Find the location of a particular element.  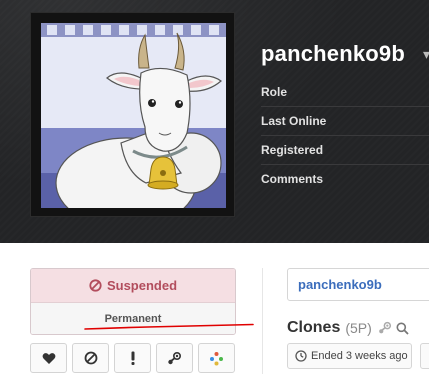

column-divider is located at coordinates (262, 321).